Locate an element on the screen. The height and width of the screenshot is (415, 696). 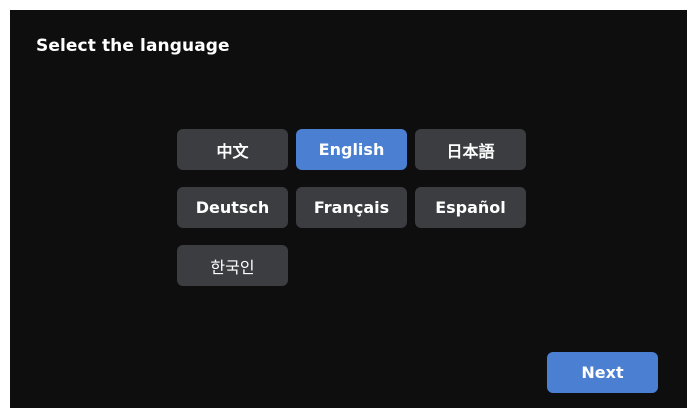
next-button: Next is located at coordinates (602, 372).